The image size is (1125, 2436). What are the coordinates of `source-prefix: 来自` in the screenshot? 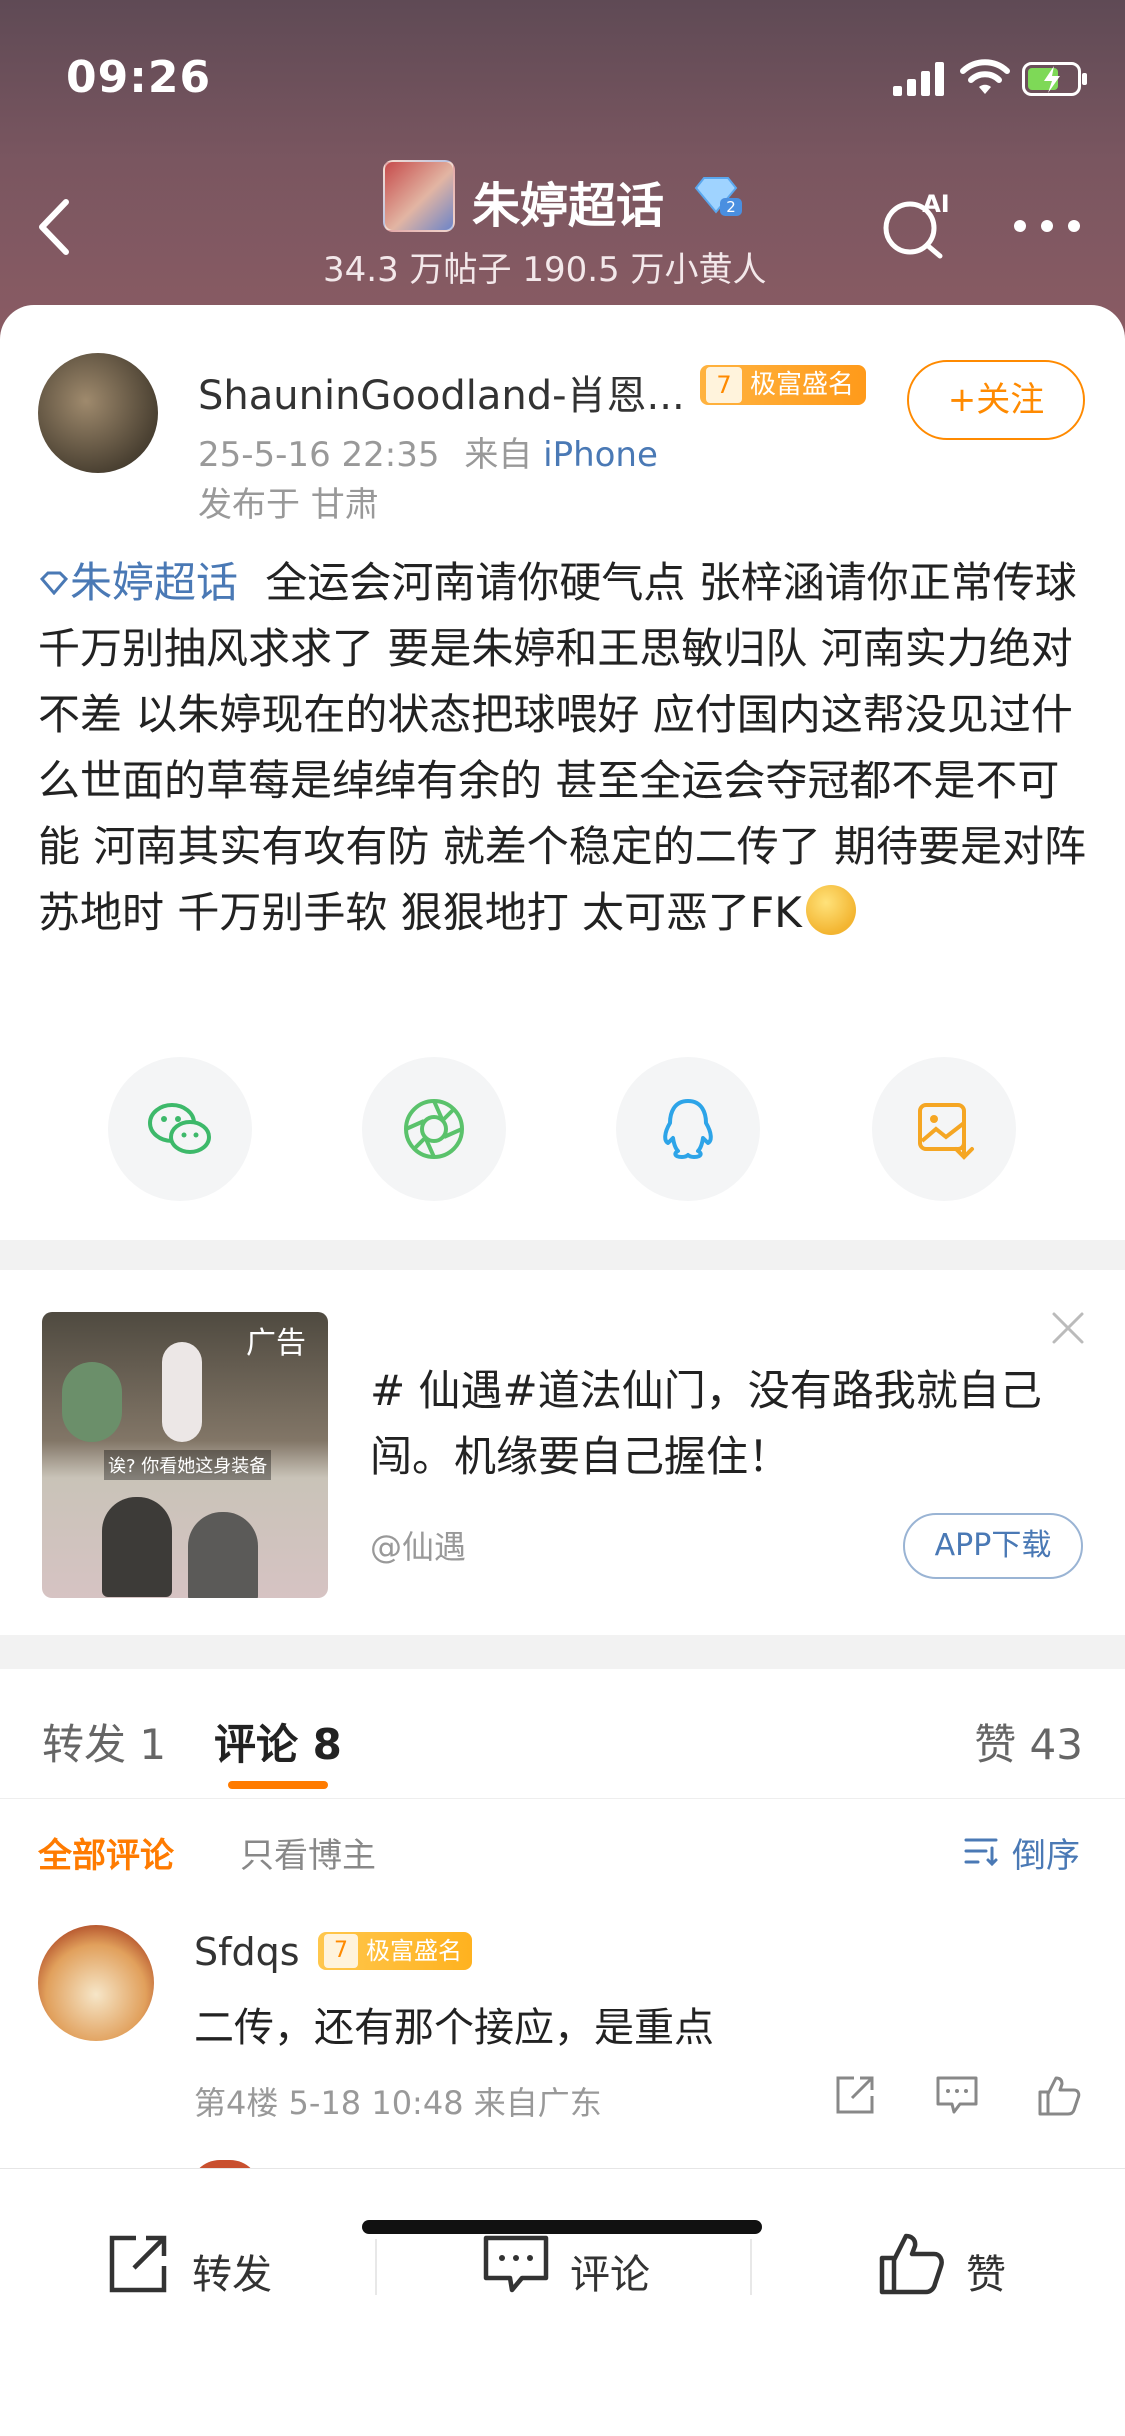 It's located at (498, 455).